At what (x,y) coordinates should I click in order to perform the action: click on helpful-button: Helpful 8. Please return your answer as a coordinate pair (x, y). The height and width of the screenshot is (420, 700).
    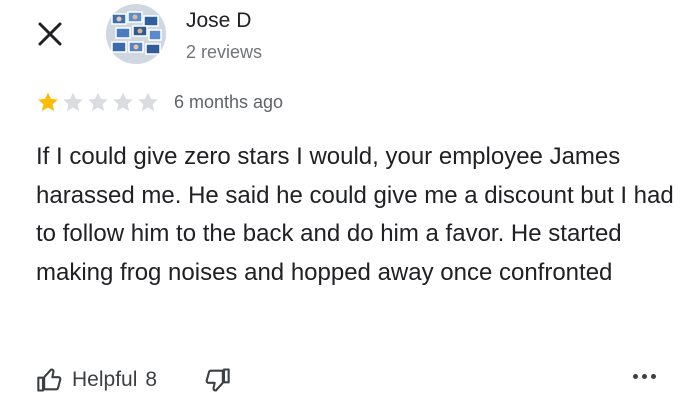
    Looking at the image, I should click on (96, 380).